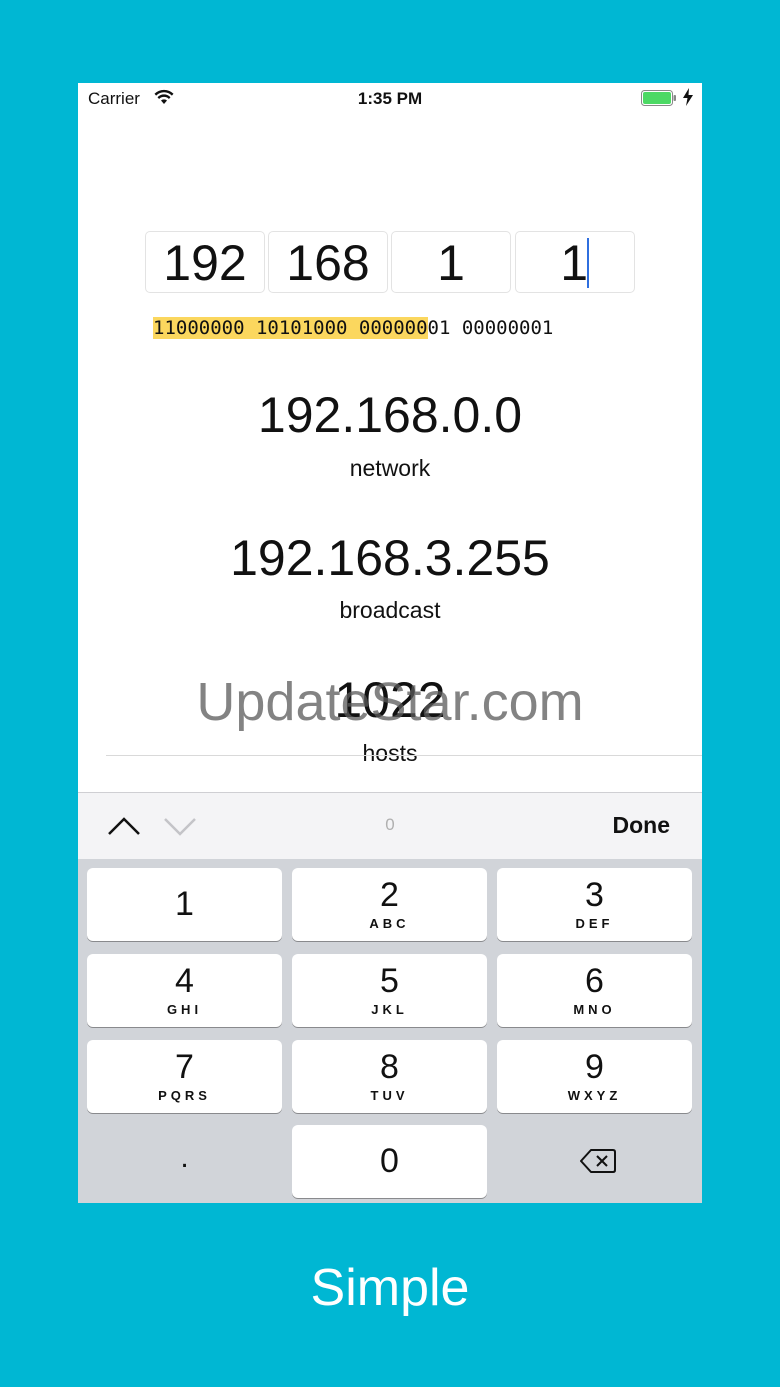 The width and height of the screenshot is (780, 1387). Describe the element at coordinates (389, 981) in the screenshot. I see `key-digit: 5` at that location.